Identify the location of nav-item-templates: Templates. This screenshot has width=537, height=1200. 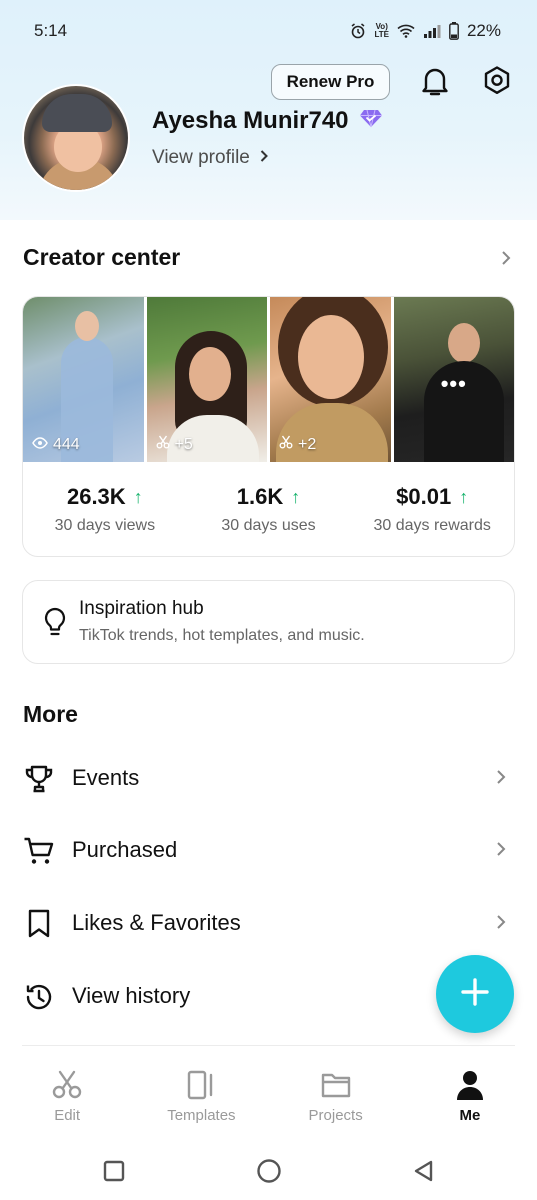
(201, 1095).